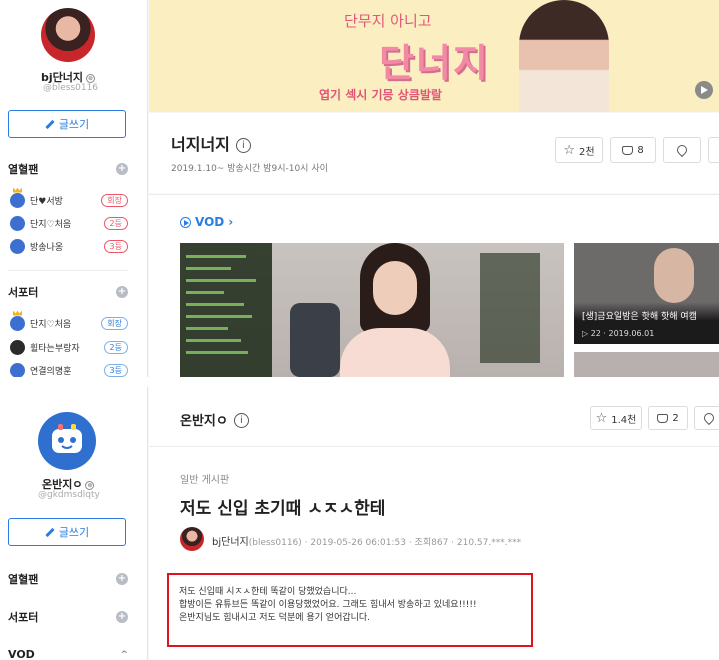 The image size is (719, 660). Describe the element at coordinates (359, 382) in the screenshot. I see `screenshot-divider` at that location.